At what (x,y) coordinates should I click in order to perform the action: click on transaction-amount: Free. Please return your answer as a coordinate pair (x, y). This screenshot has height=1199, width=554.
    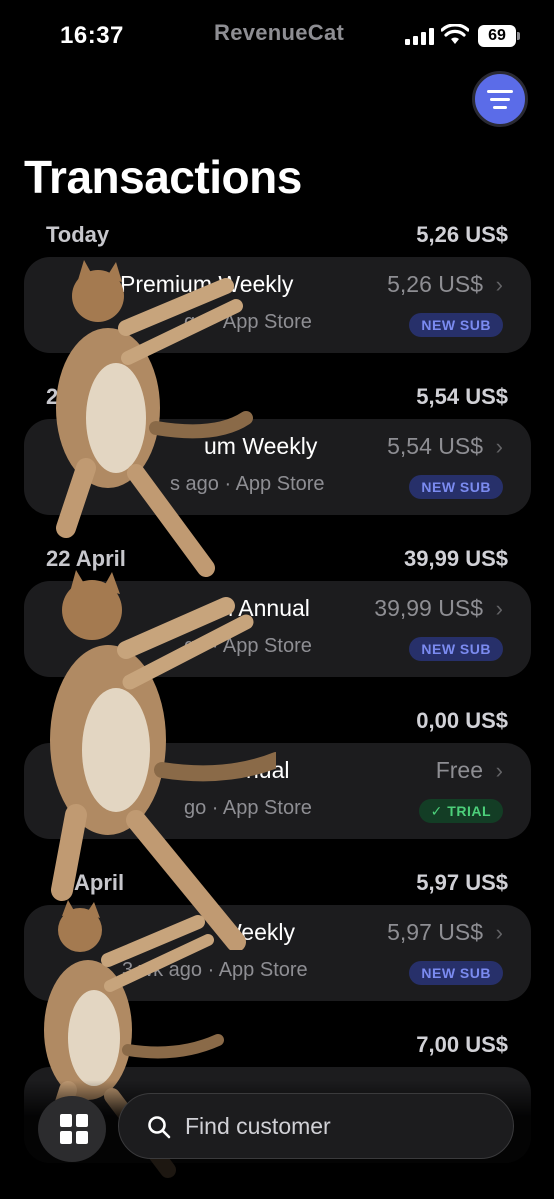
    Looking at the image, I should click on (459, 770).